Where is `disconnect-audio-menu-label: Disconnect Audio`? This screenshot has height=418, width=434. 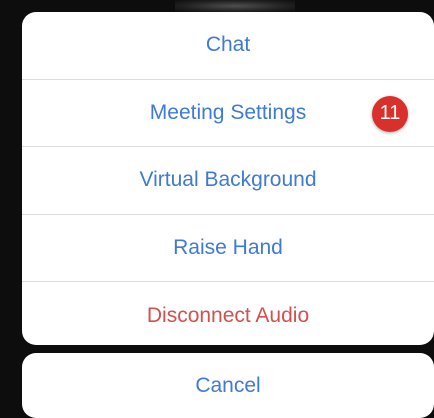
disconnect-audio-menu-label: Disconnect Audio is located at coordinates (228, 315).